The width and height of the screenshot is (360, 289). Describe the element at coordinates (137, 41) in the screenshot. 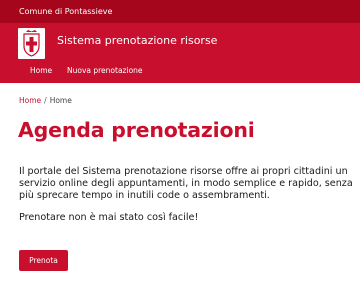

I see `site-title: Sistema prenotazione risorse` at that location.